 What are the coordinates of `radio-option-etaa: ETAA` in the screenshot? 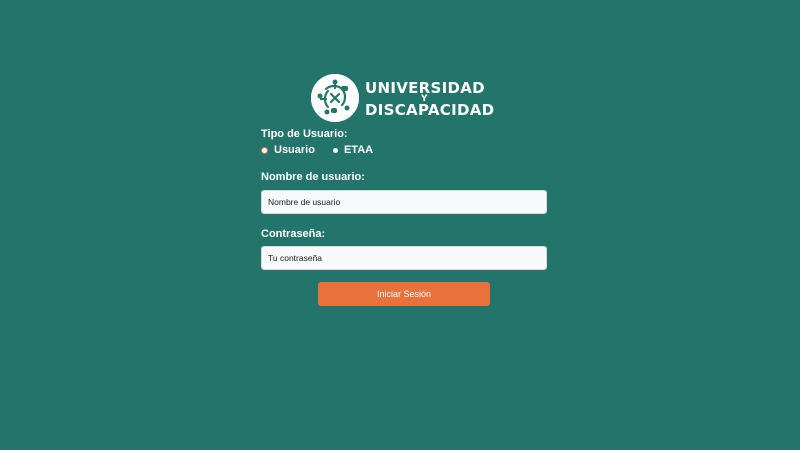 It's located at (353, 150).